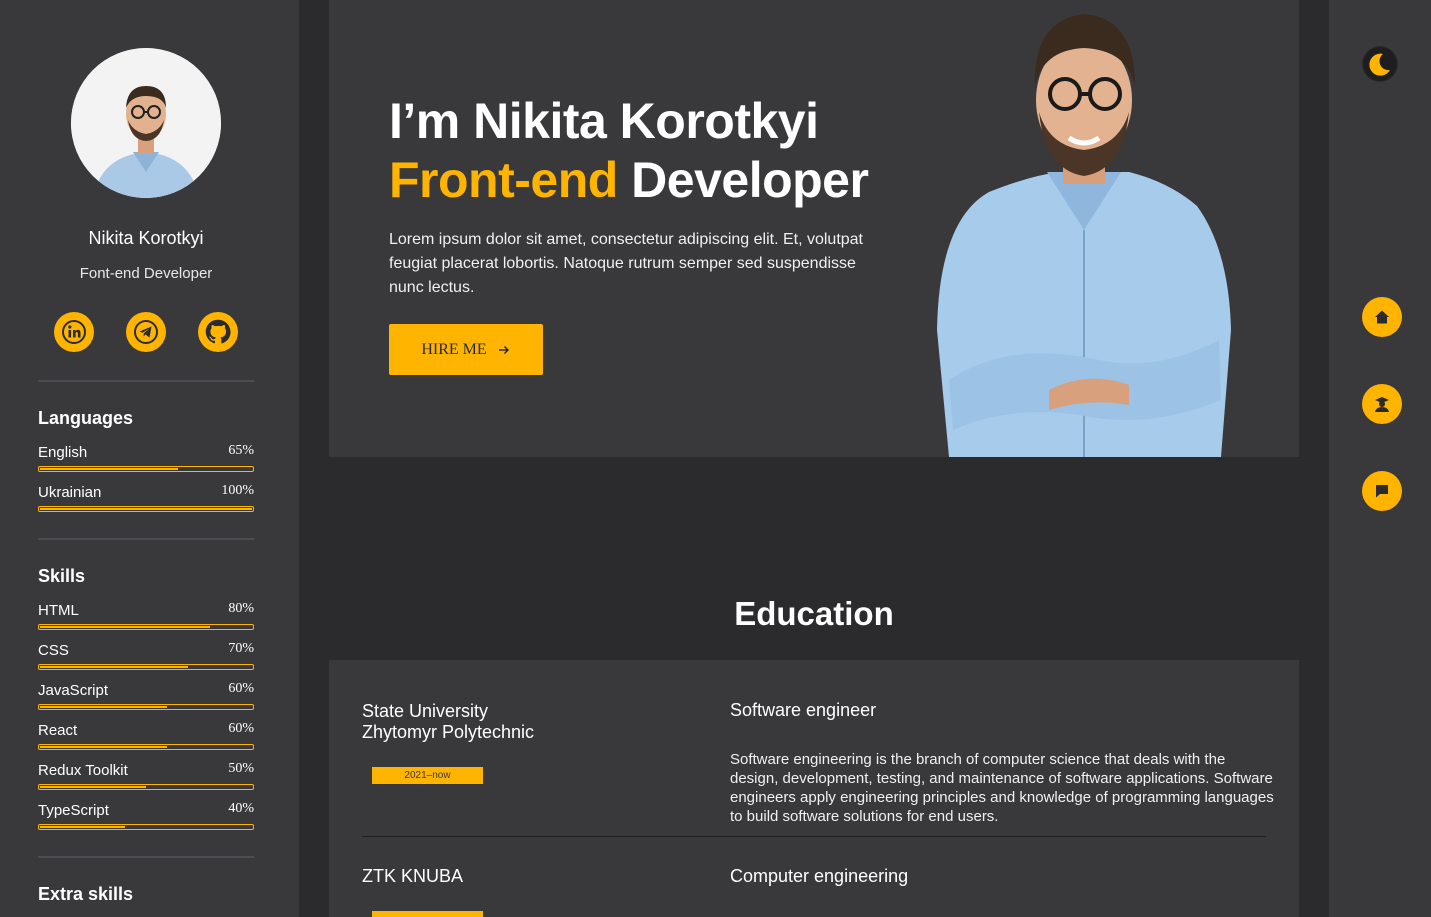 The image size is (1431, 917). I want to click on hire-me-label: HIRE ME, so click(454, 349).